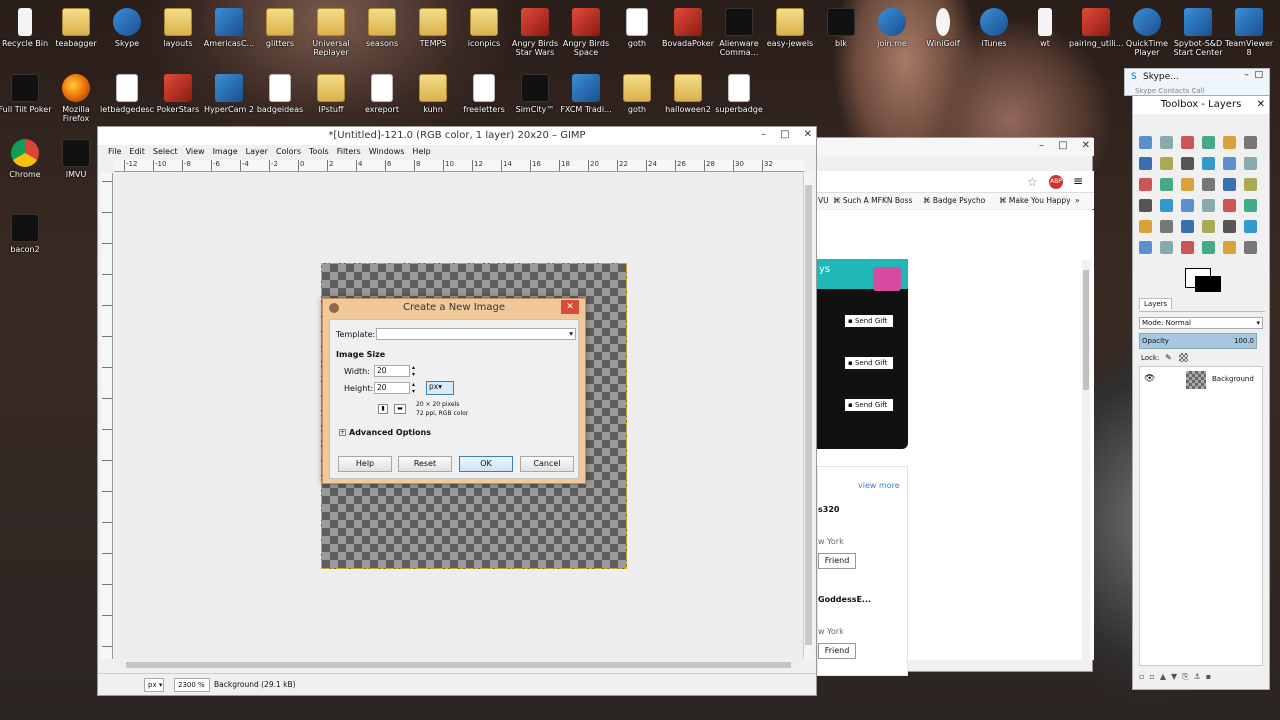  What do you see at coordinates (476, 334) in the screenshot?
I see `template-select: ▾` at bounding box center [476, 334].